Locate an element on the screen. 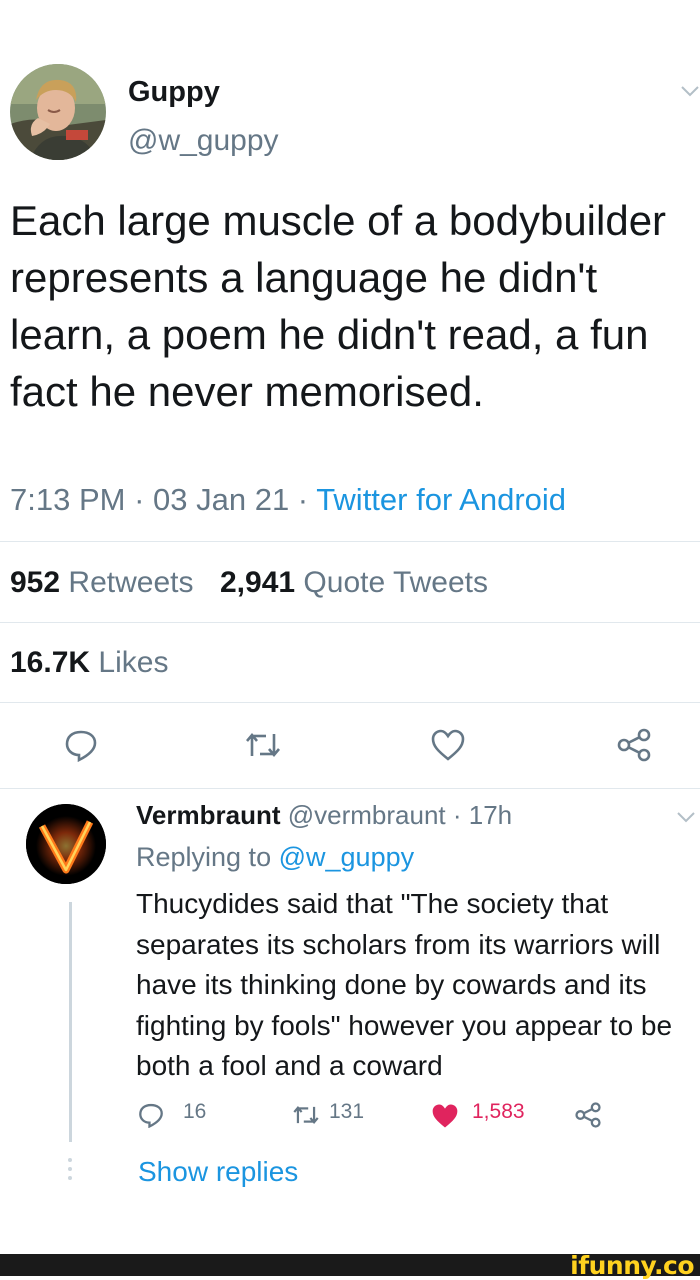  likes-count: 16.7K is located at coordinates (50, 662).